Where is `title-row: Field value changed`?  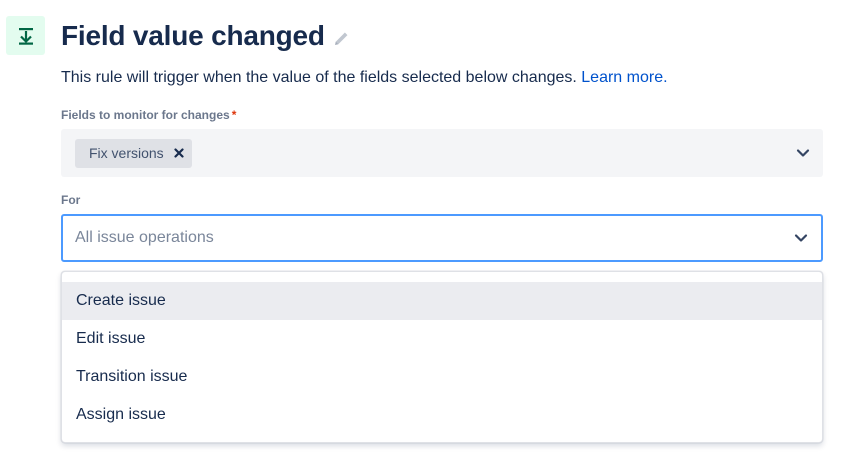
title-row: Field value changed is located at coordinates (205, 35).